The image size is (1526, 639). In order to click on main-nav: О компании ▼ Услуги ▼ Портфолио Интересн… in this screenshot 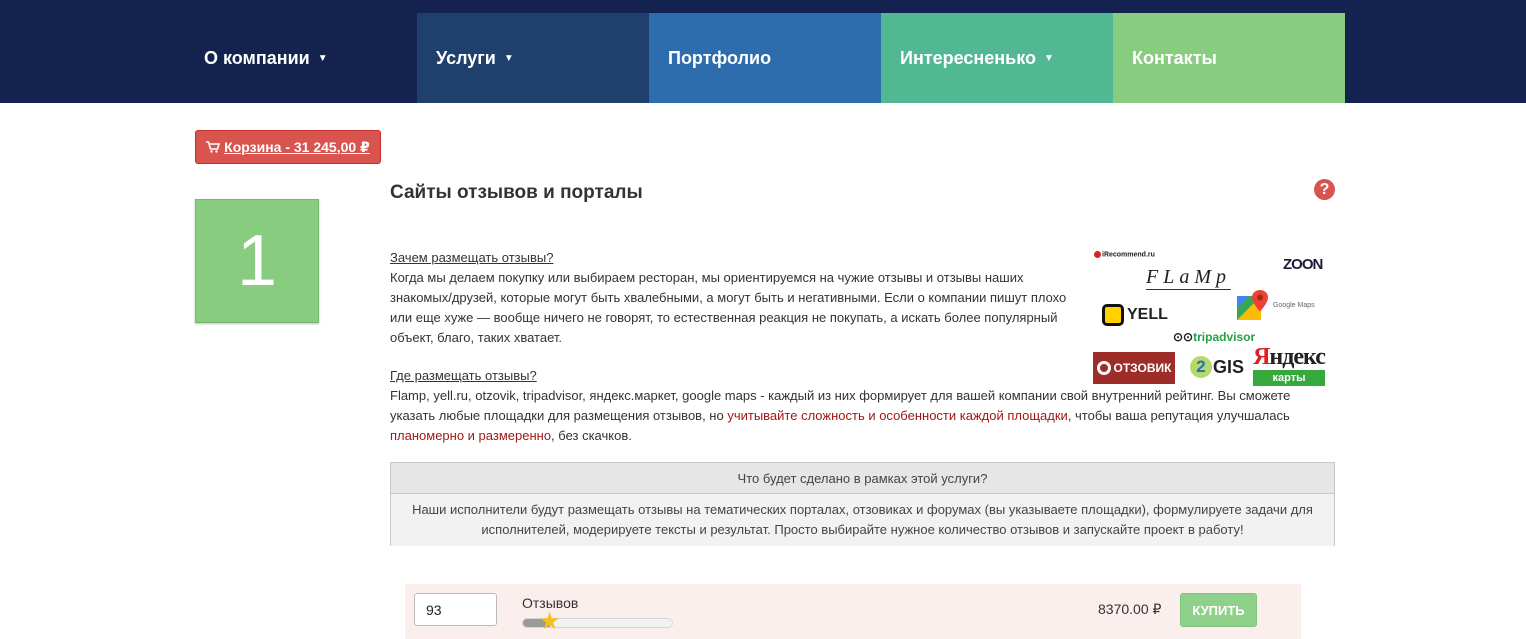, I will do `click(765, 58)`.